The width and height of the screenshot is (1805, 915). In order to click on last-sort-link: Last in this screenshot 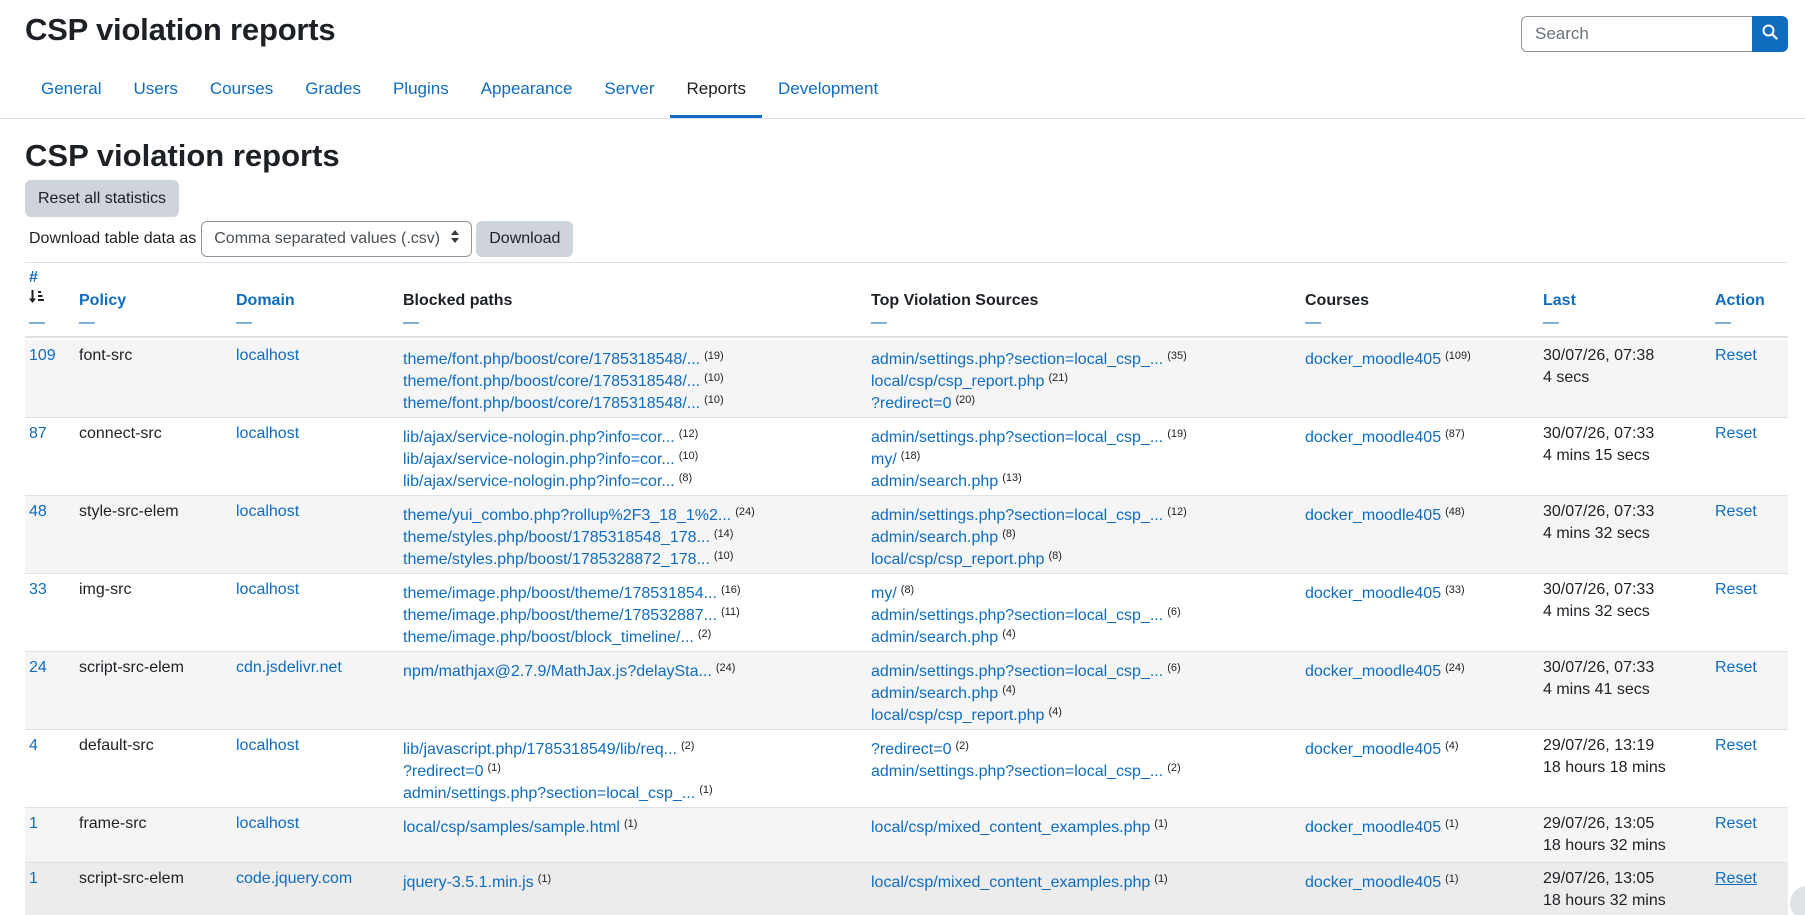, I will do `click(1559, 301)`.